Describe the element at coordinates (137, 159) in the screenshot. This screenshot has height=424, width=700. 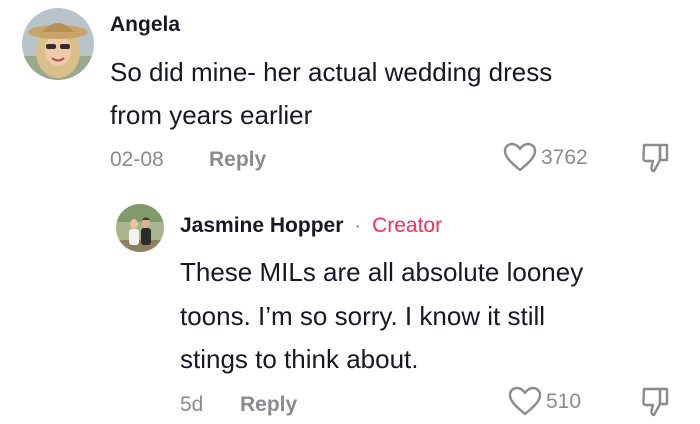
I see `comment-date: 02-08` at that location.